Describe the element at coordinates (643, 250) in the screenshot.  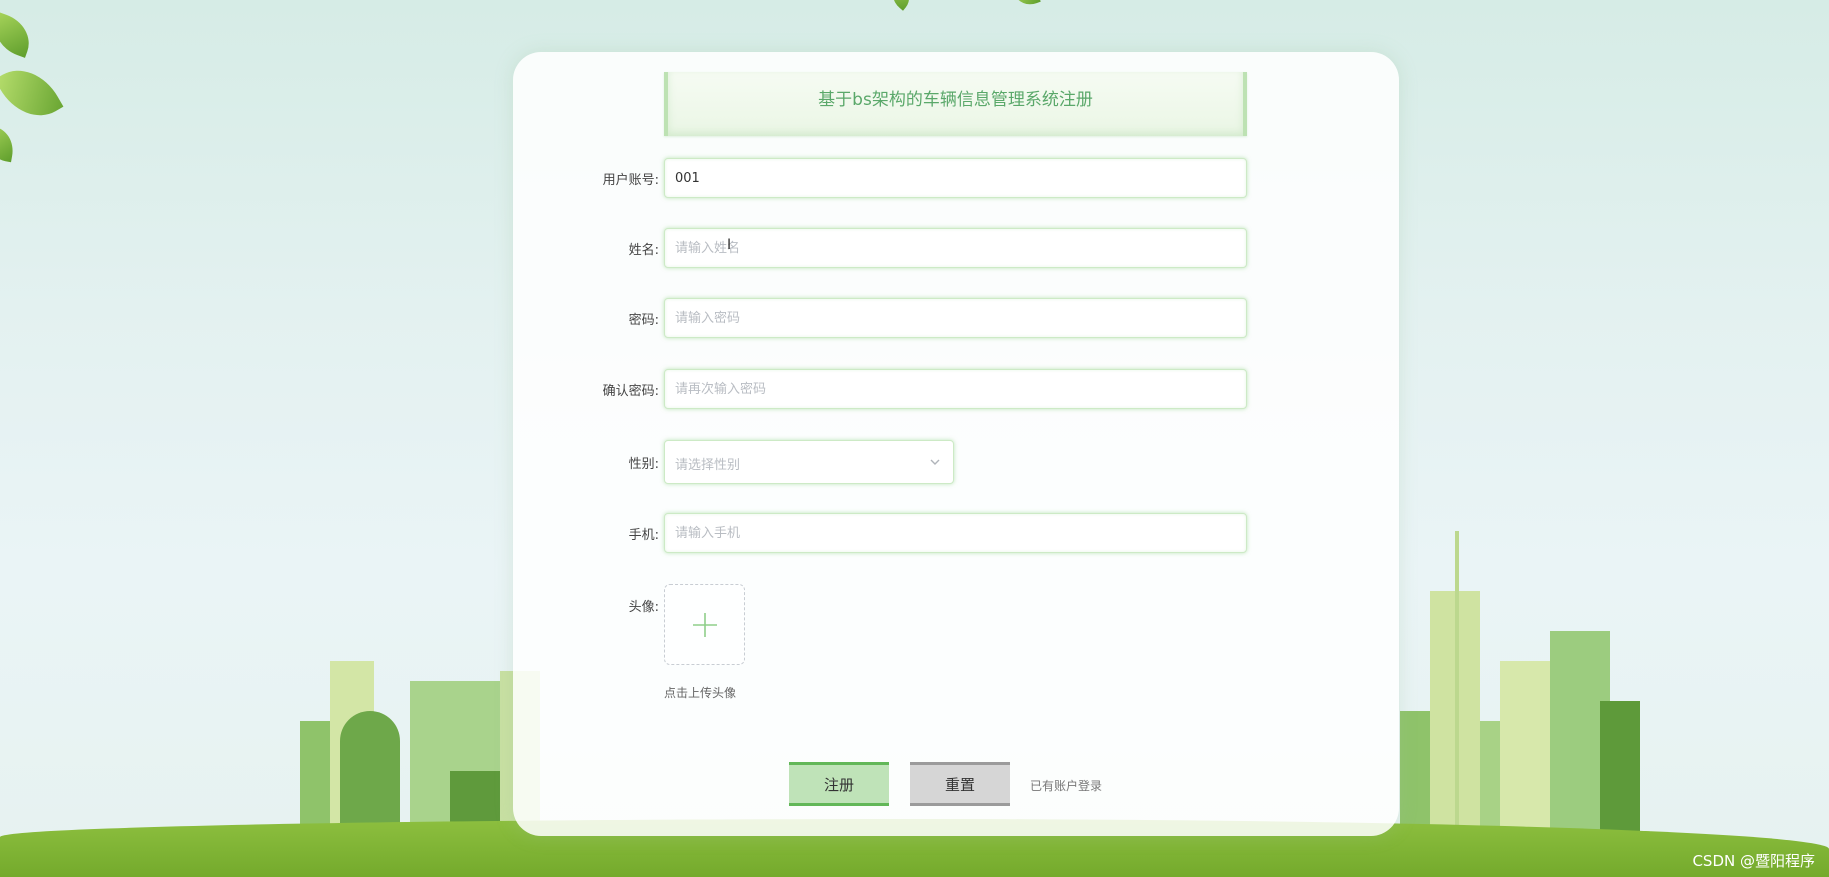
I see `name-label: 姓名:` at that location.